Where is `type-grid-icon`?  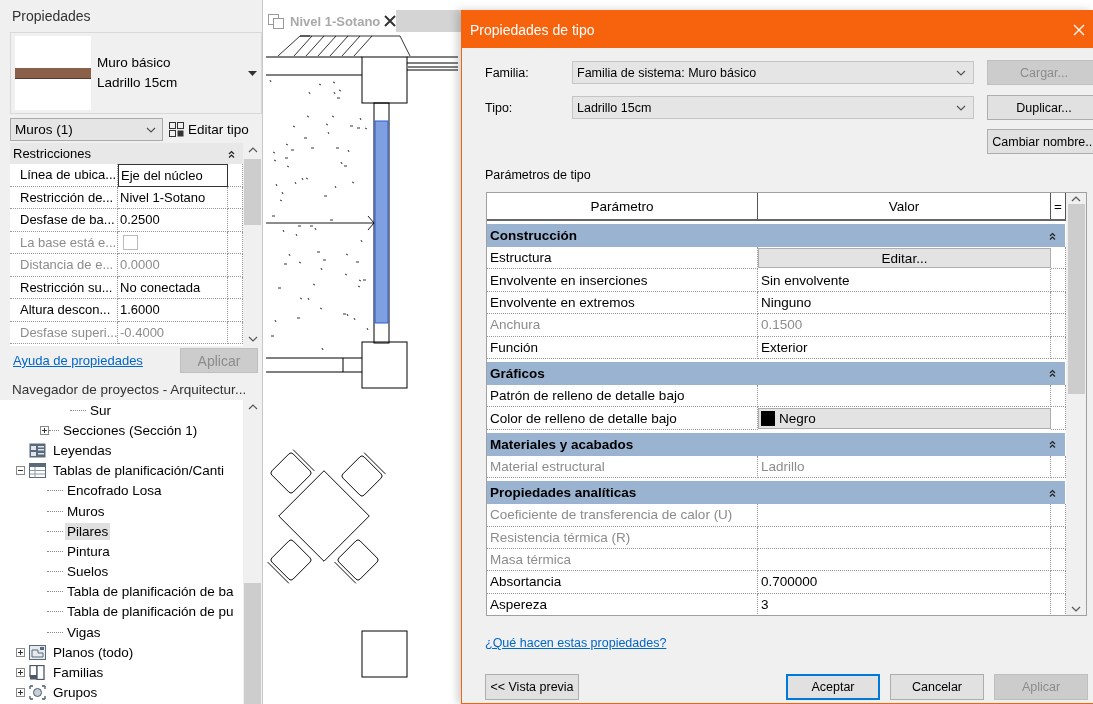 type-grid-icon is located at coordinates (176, 129).